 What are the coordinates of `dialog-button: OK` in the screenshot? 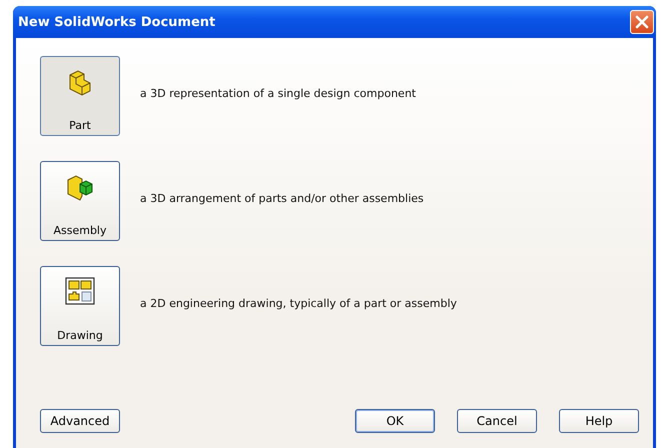 It's located at (395, 421).